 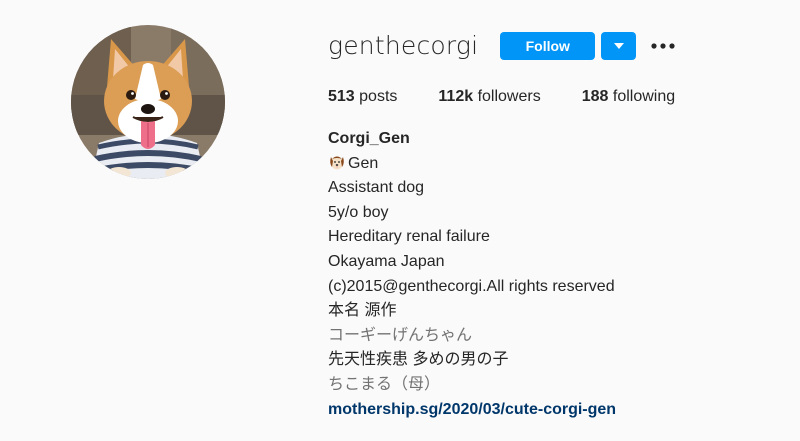 What do you see at coordinates (386, 261) in the screenshot?
I see `bio-line-5: Okayama Japan` at bounding box center [386, 261].